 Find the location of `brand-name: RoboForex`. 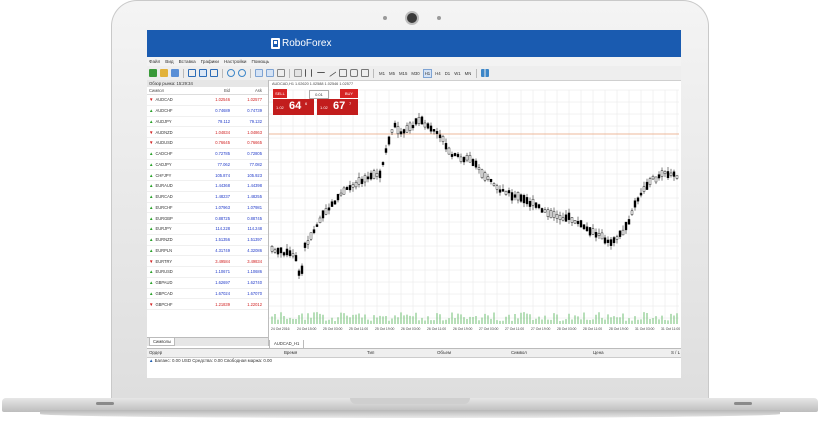

brand-name: RoboForex is located at coordinates (307, 43).